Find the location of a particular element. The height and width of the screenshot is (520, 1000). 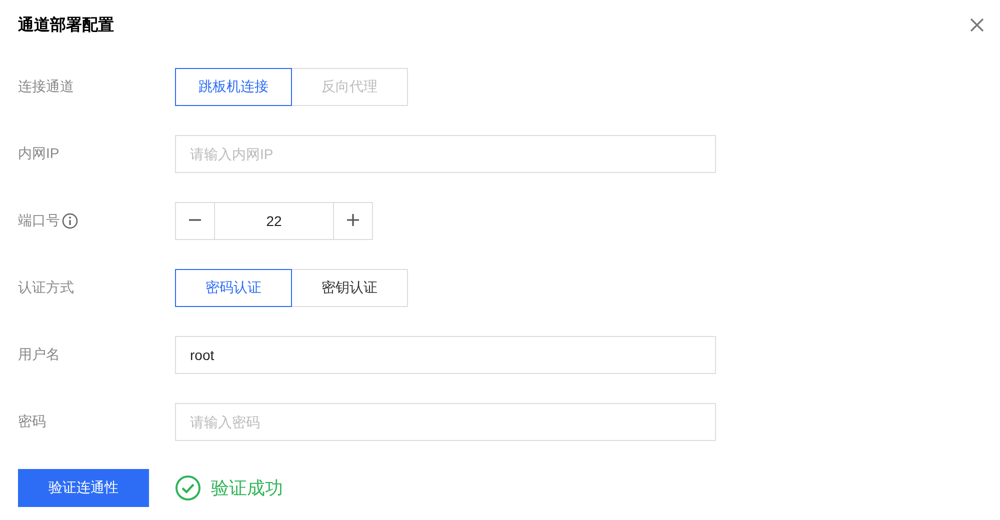

number-stepper: 22 is located at coordinates (274, 221).